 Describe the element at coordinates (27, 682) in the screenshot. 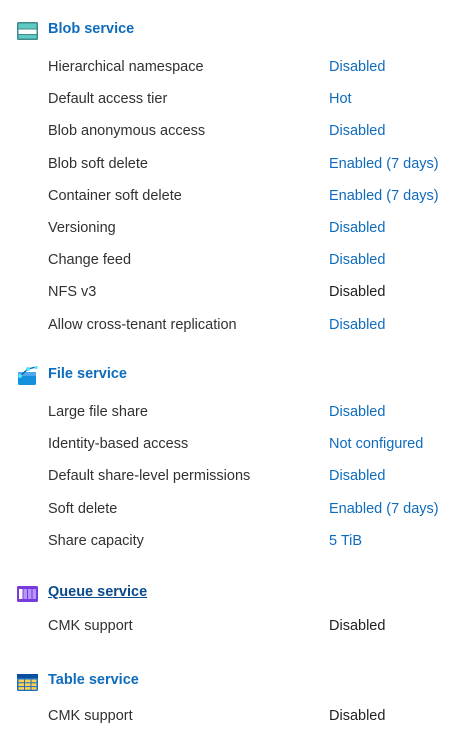

I see `table-icon` at that location.